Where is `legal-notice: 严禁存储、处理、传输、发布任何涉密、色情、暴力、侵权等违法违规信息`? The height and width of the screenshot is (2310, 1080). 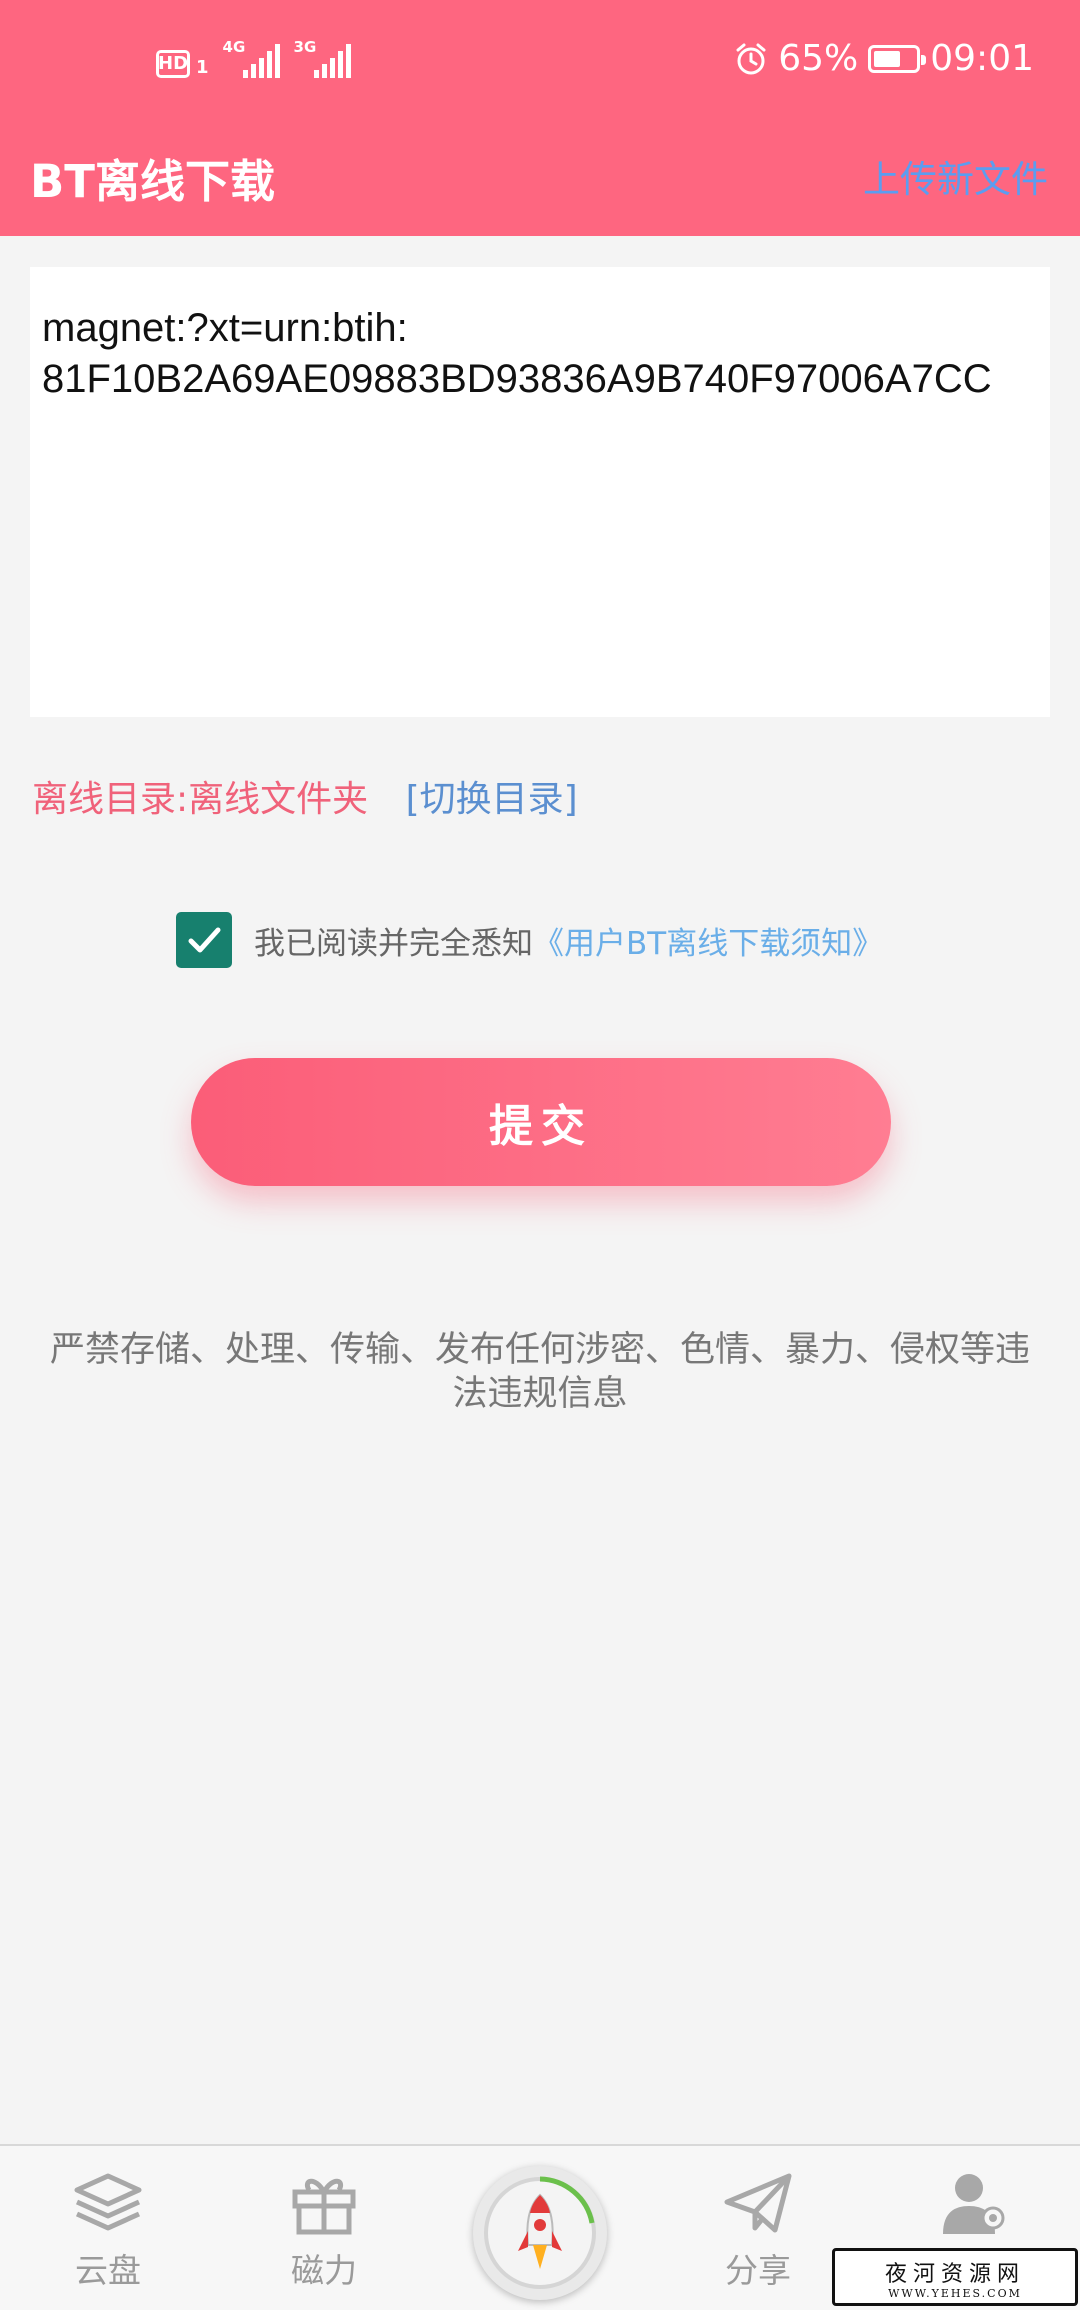
legal-notice: 严禁存储、处理、传输、发布任何涉密、色情、暴力、侵权等违法违规信息 is located at coordinates (539, 1372).